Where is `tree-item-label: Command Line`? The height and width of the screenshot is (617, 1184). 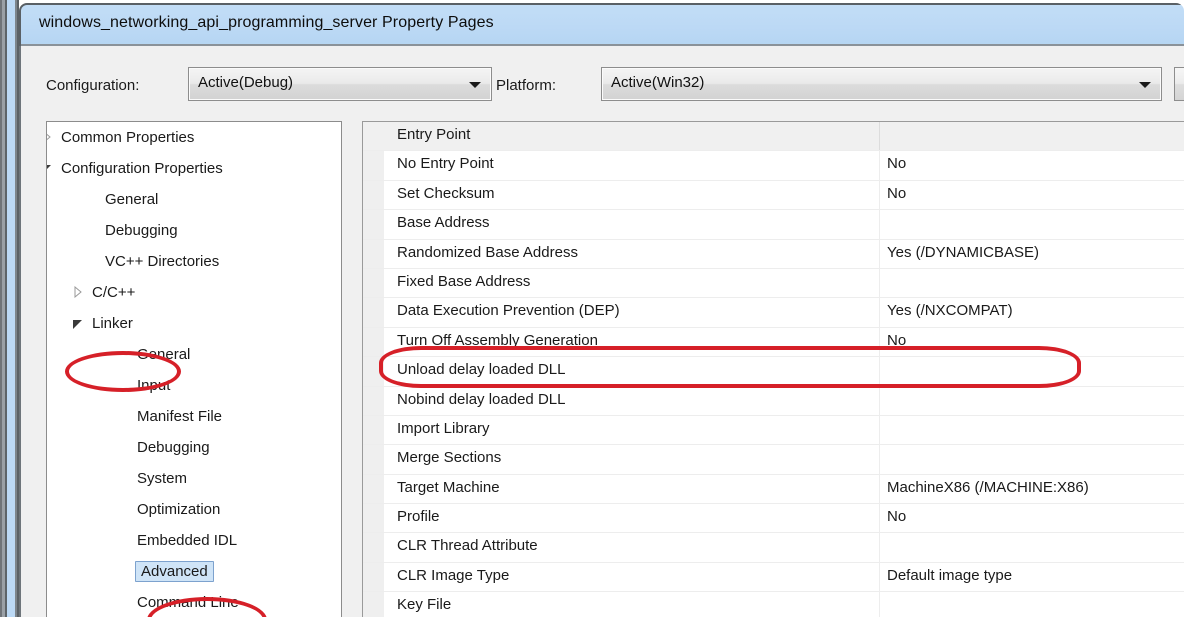
tree-item-label: Command Line is located at coordinates (188, 602).